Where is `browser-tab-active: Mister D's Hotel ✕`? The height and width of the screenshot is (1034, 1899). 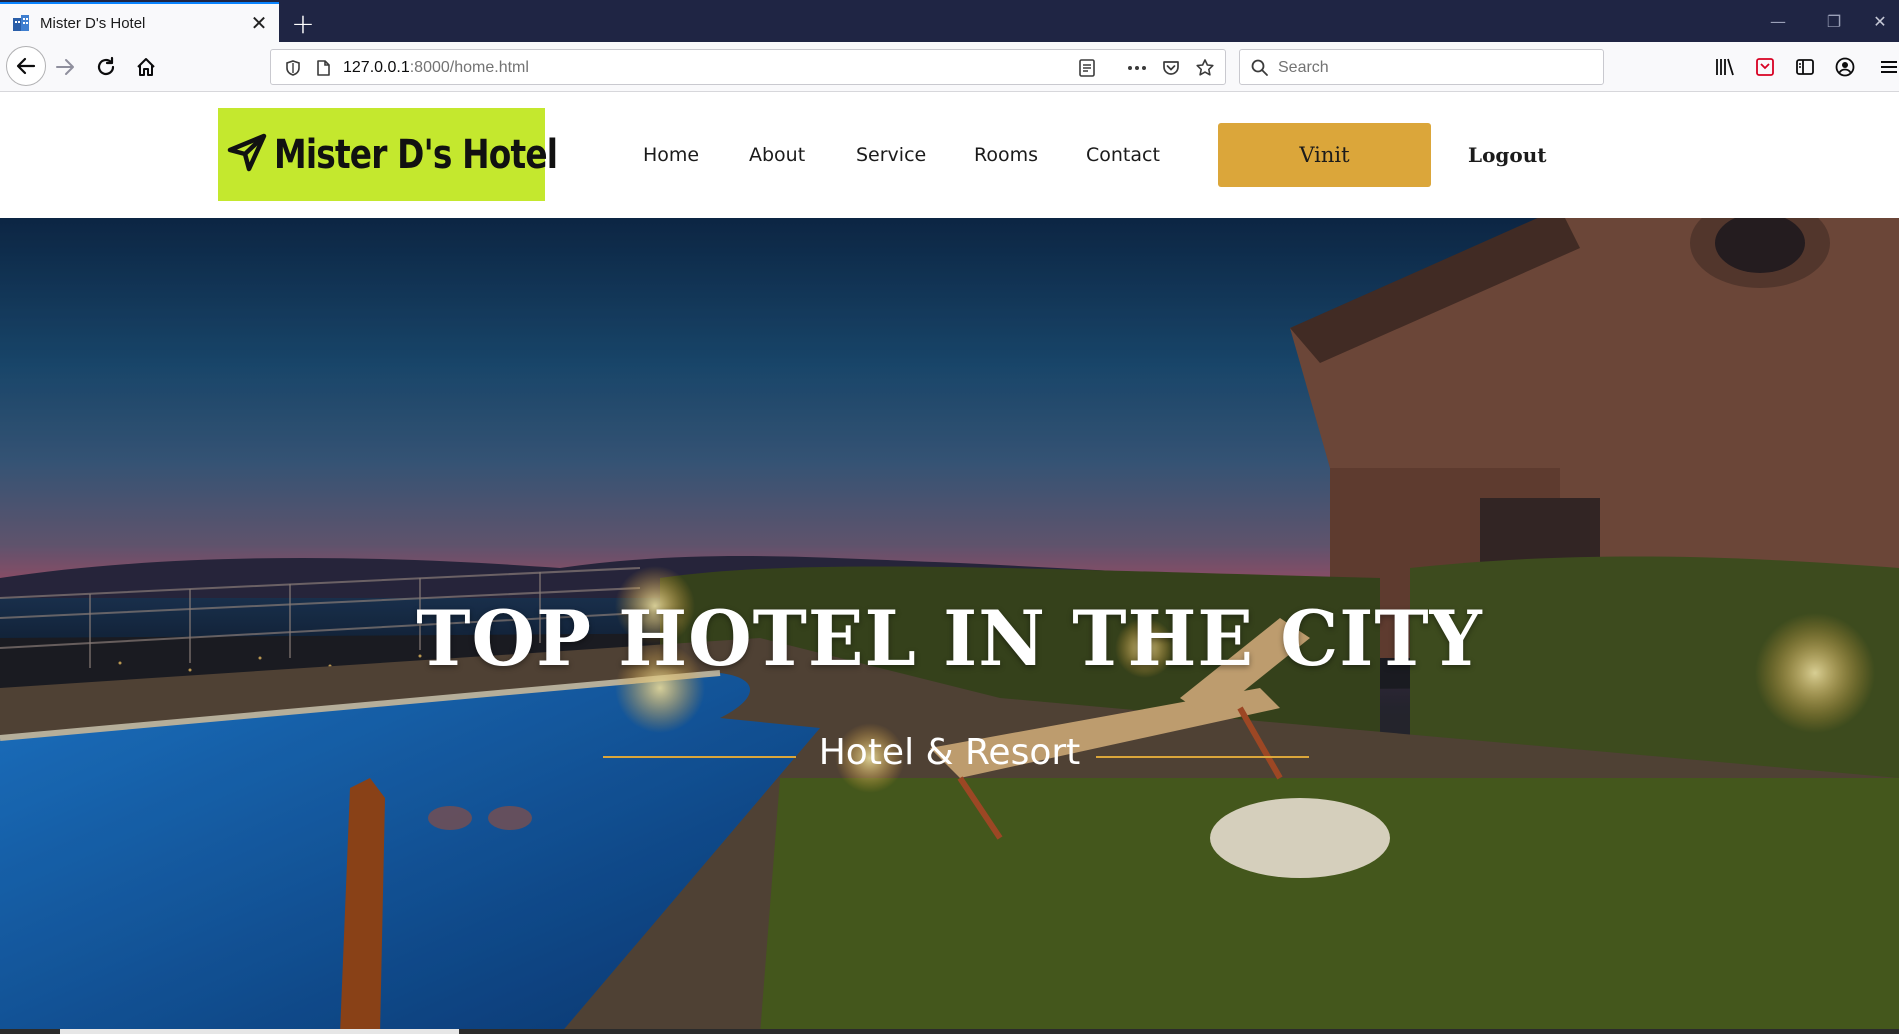 browser-tab-active: Mister D's Hotel ✕ is located at coordinates (139, 22).